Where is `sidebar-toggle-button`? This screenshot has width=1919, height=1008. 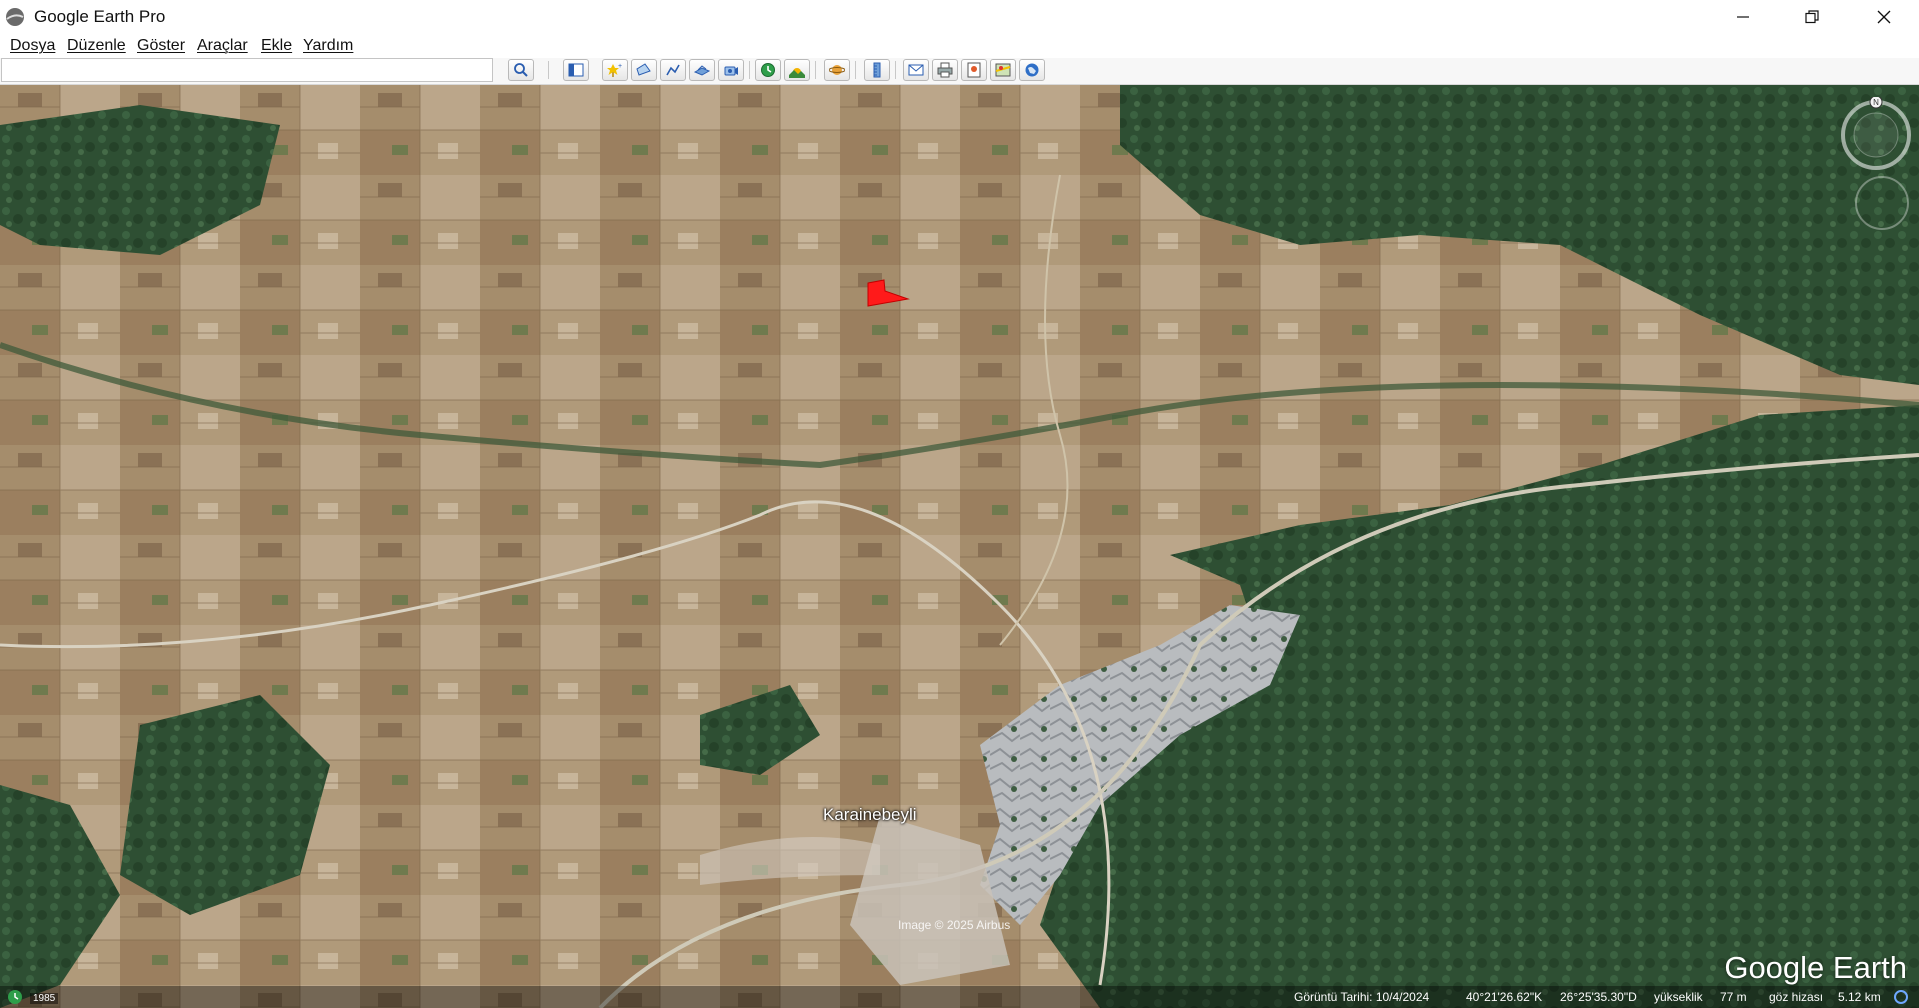 sidebar-toggle-button is located at coordinates (576, 70).